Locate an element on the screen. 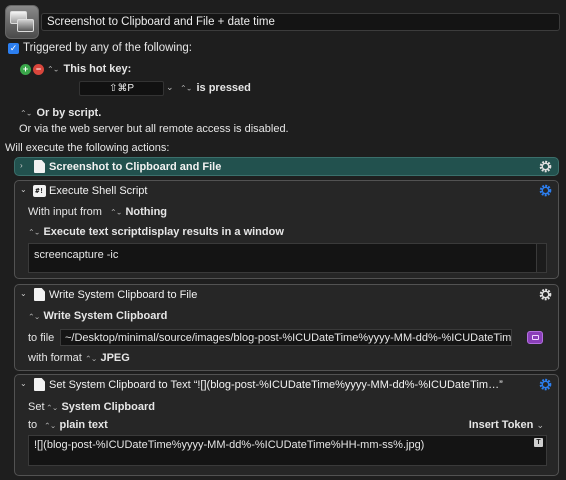  triggered-checkbox: ✓ is located at coordinates (13, 48).